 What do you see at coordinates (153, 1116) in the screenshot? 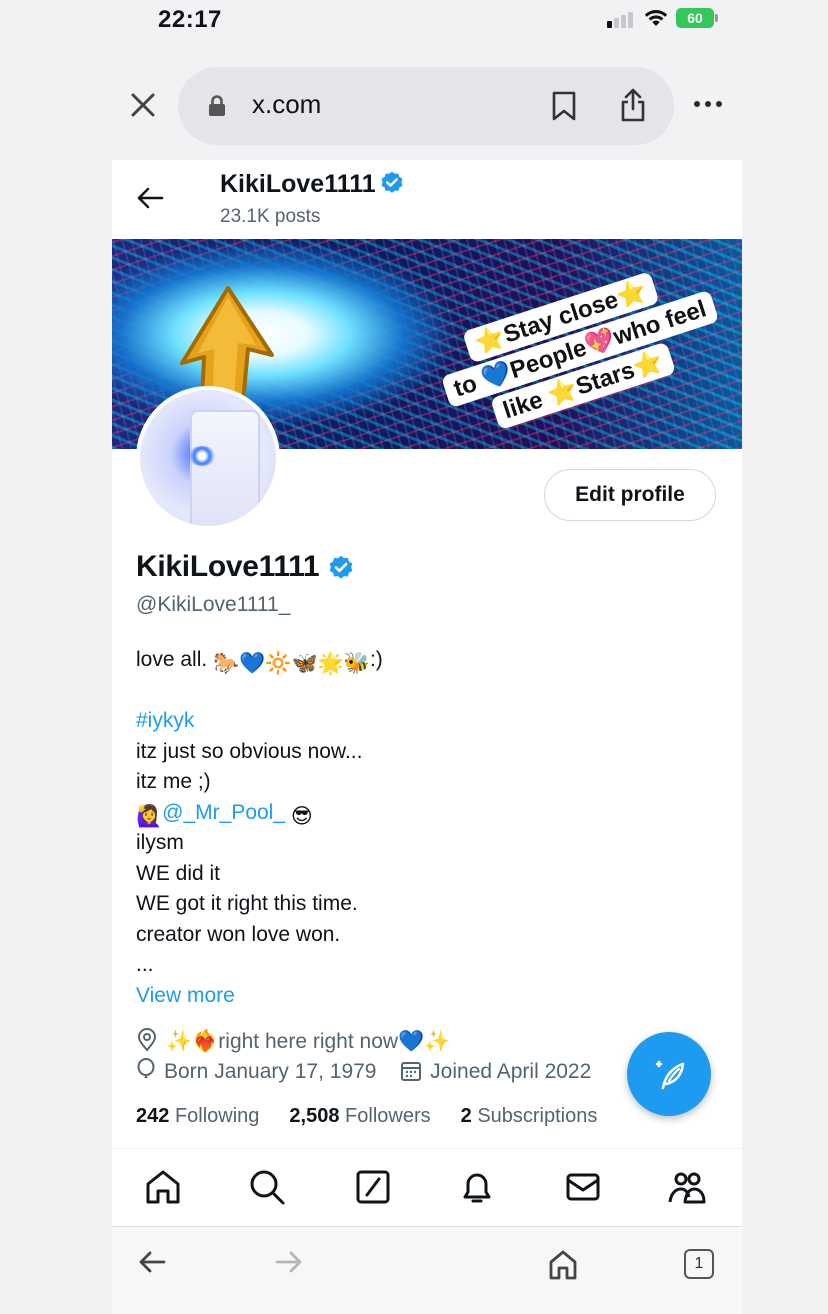
I see `following-count: 242` at bounding box center [153, 1116].